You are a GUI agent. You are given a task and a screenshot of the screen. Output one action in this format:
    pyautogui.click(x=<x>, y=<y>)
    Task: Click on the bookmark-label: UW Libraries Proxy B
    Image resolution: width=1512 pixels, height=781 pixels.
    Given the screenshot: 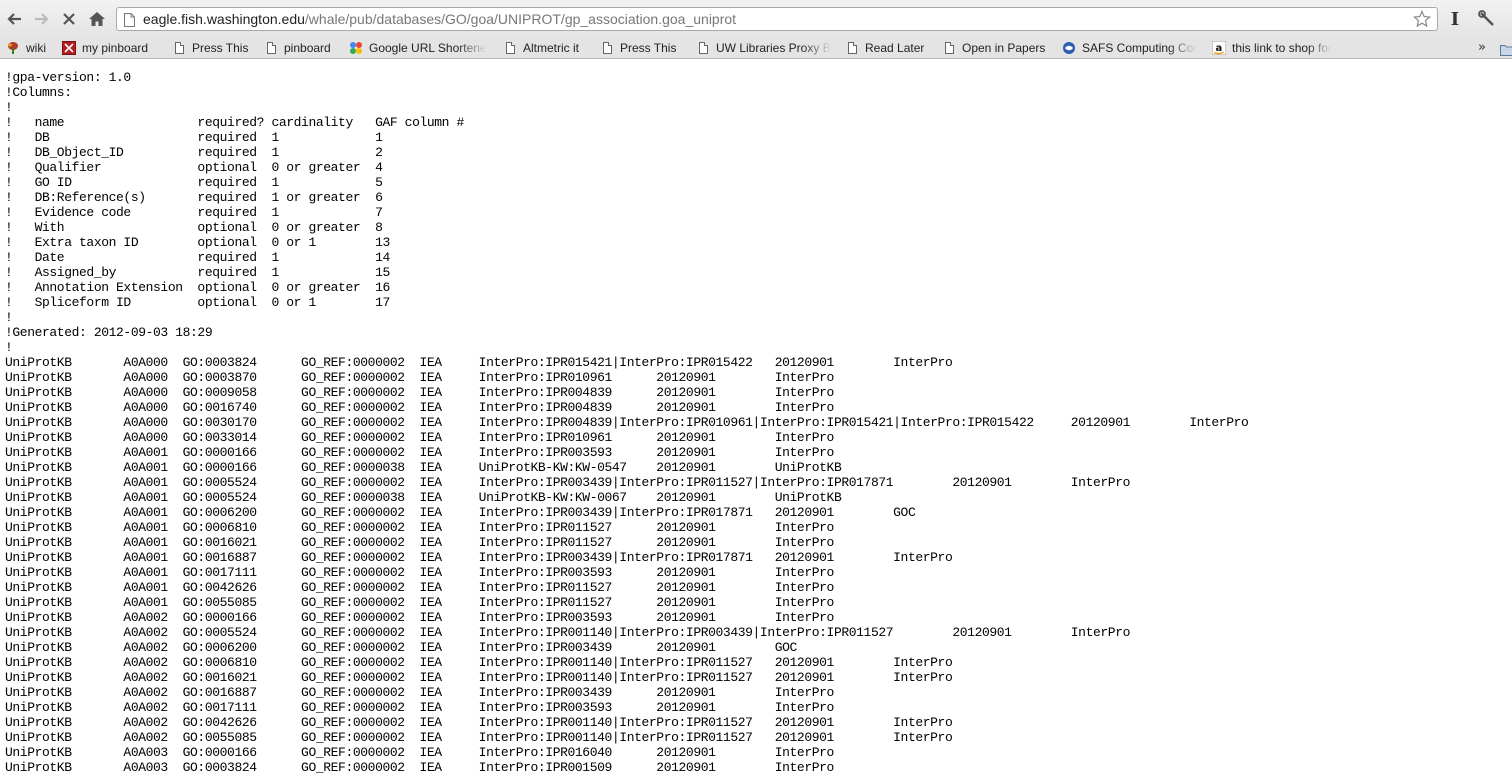 What is the action you would take?
    pyautogui.click(x=773, y=48)
    